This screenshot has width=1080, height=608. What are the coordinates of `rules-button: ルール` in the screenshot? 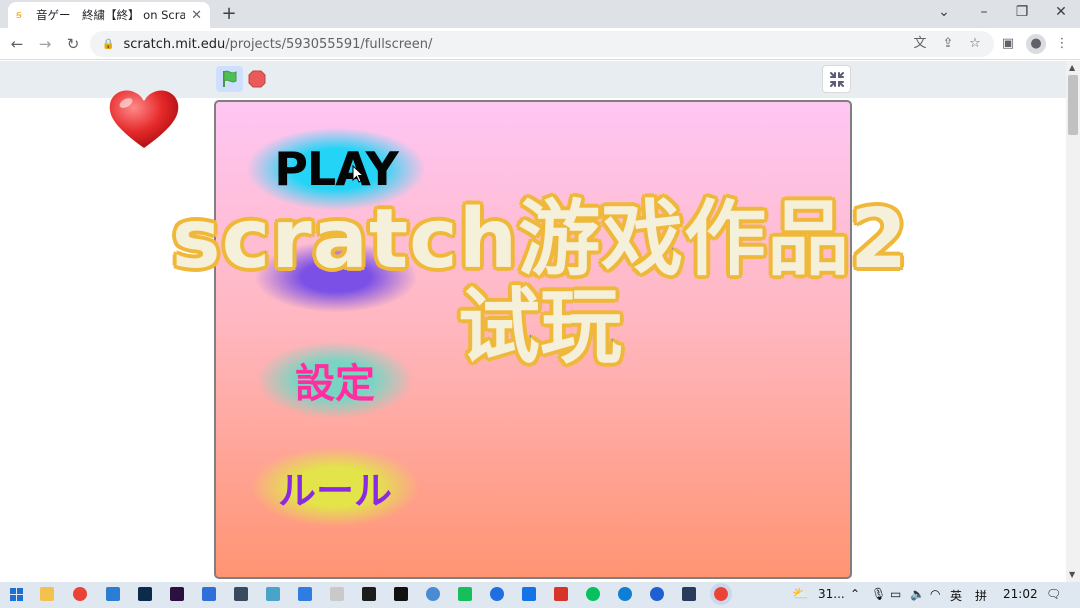 It's located at (335, 487).